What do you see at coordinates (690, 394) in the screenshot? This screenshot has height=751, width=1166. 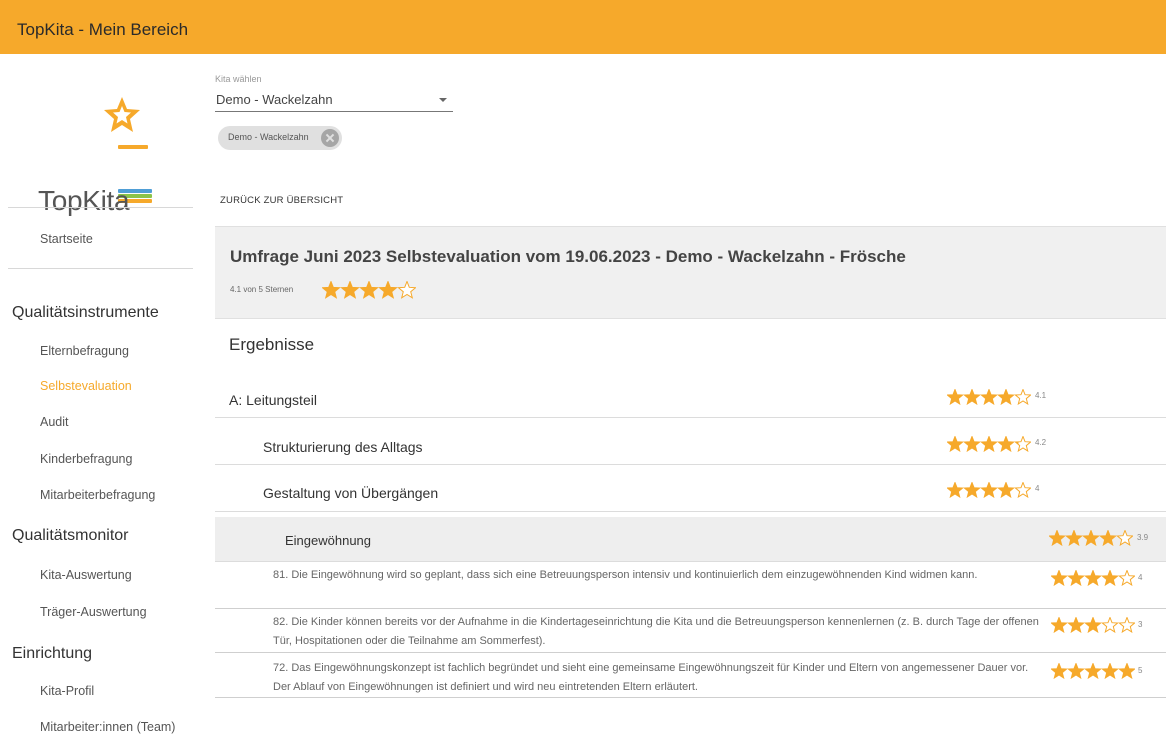 I see `result-row-leitungsteil: A: Leitungsteil 4.1` at bounding box center [690, 394].